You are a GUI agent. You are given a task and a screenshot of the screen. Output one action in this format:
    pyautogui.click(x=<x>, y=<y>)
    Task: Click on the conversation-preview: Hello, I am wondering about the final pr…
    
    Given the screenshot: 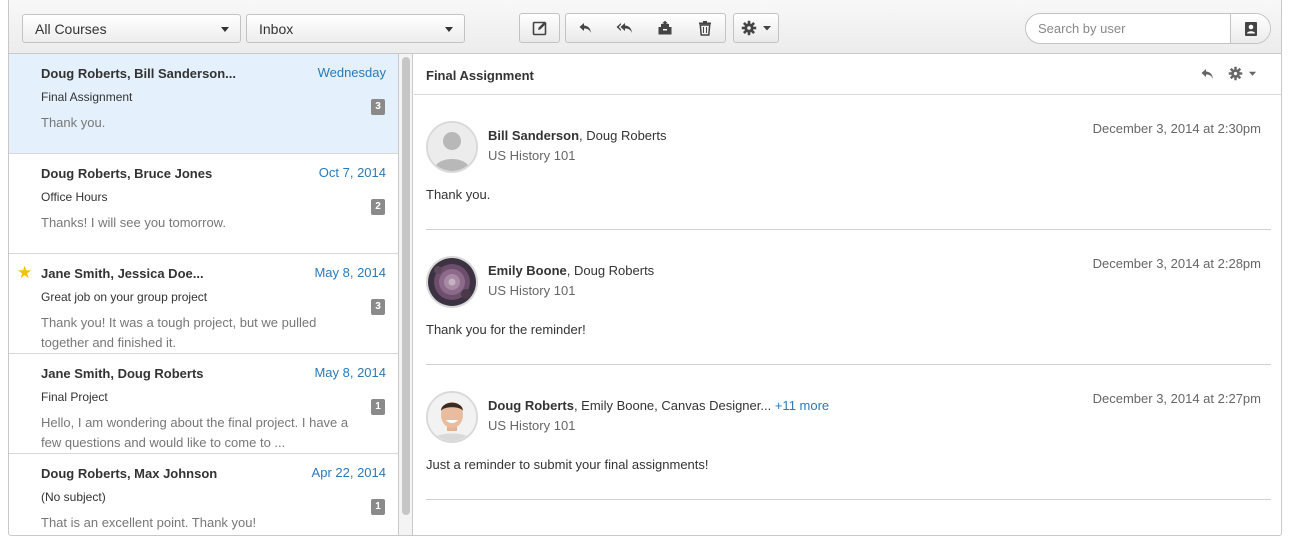 What is the action you would take?
    pyautogui.click(x=195, y=432)
    